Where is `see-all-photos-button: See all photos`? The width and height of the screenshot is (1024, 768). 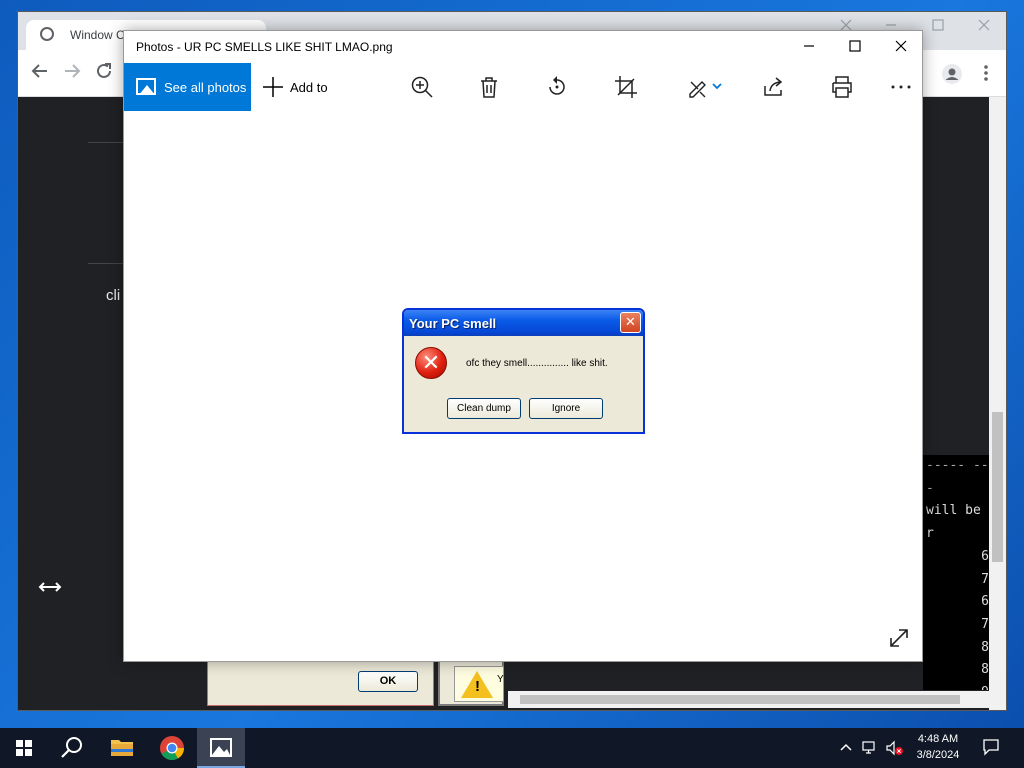
see-all-photos-button: See all photos is located at coordinates (187, 87).